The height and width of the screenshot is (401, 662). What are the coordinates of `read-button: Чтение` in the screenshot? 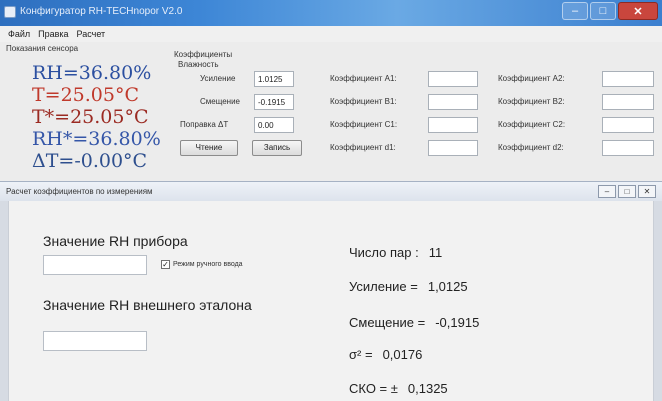 It's located at (209, 148).